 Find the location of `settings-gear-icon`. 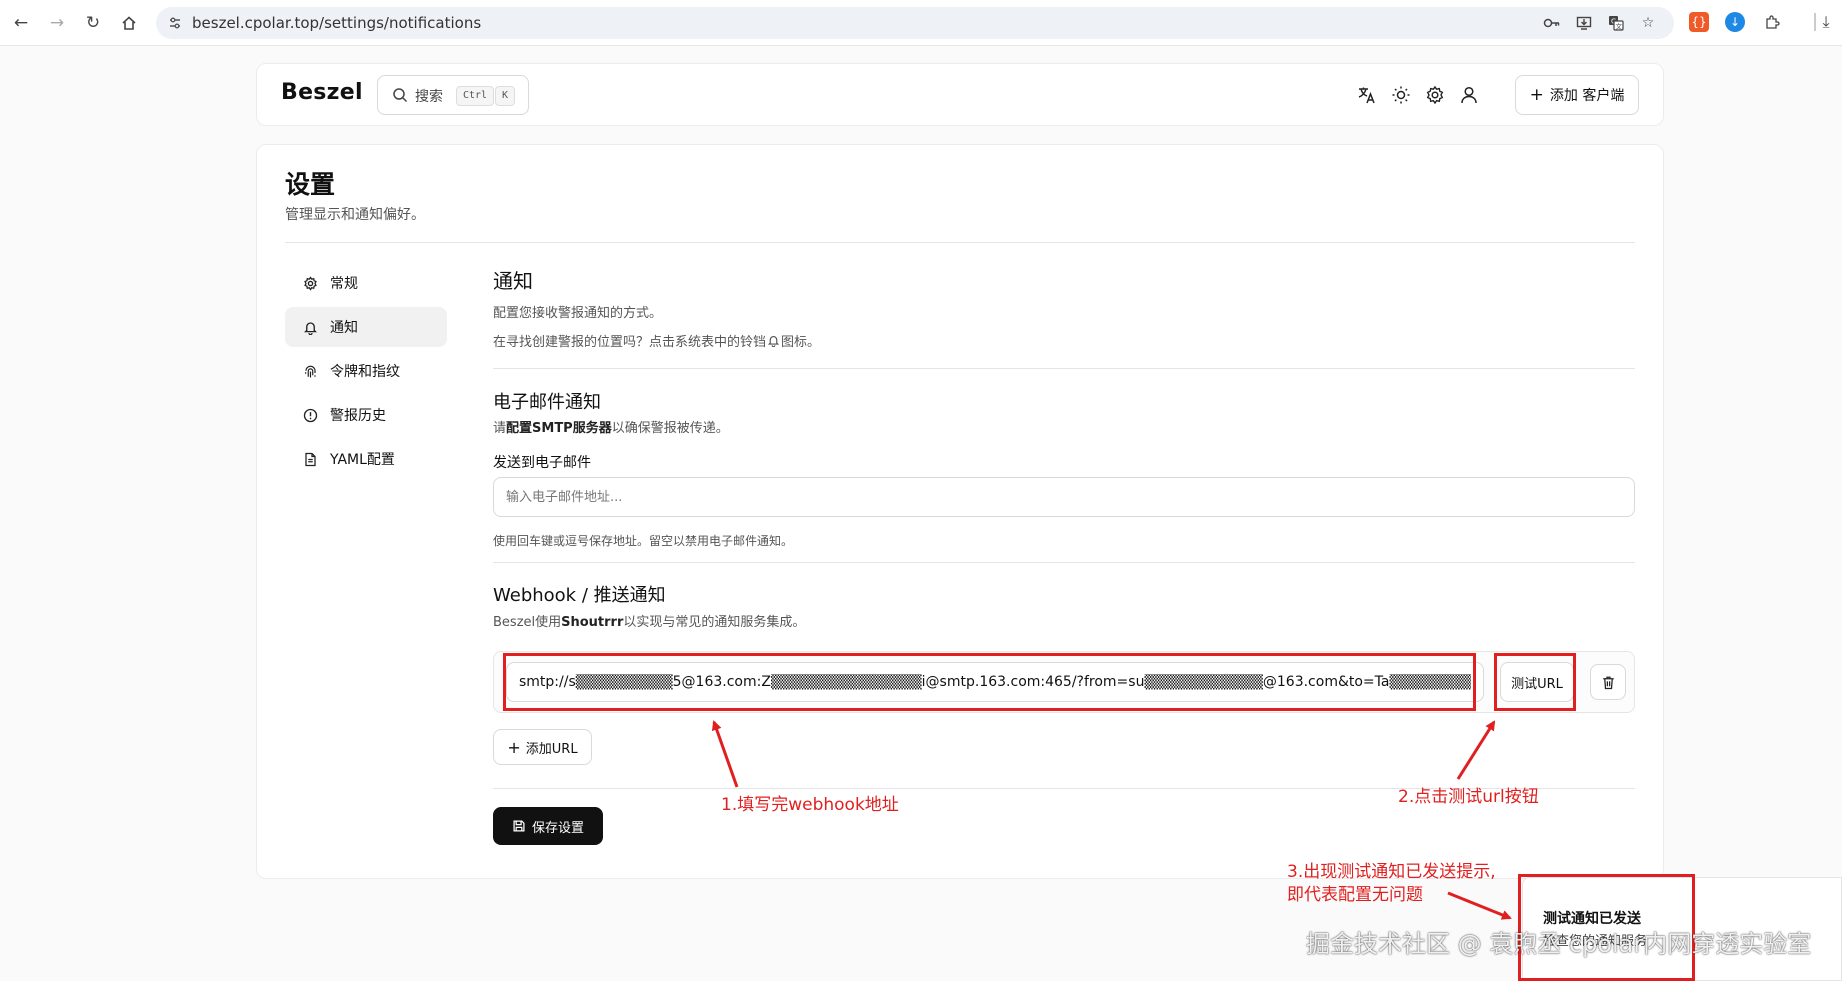

settings-gear-icon is located at coordinates (1435, 95).